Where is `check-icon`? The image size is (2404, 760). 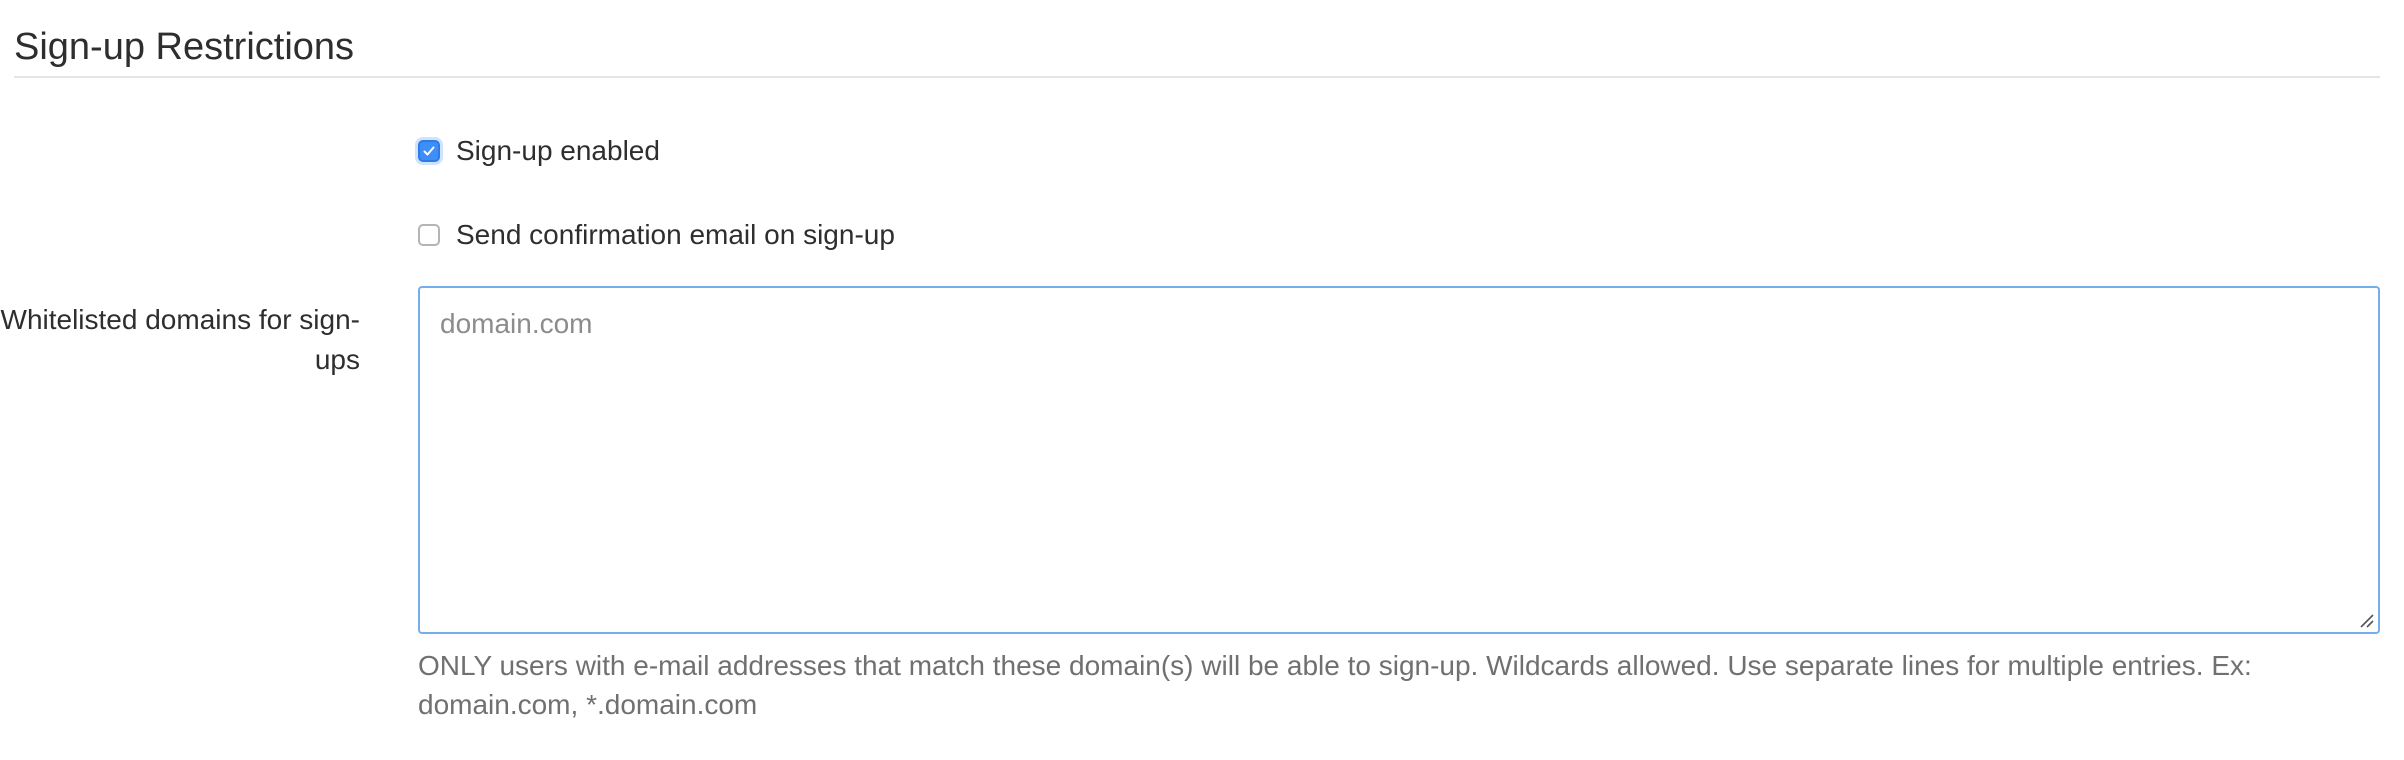
check-icon is located at coordinates (429, 151).